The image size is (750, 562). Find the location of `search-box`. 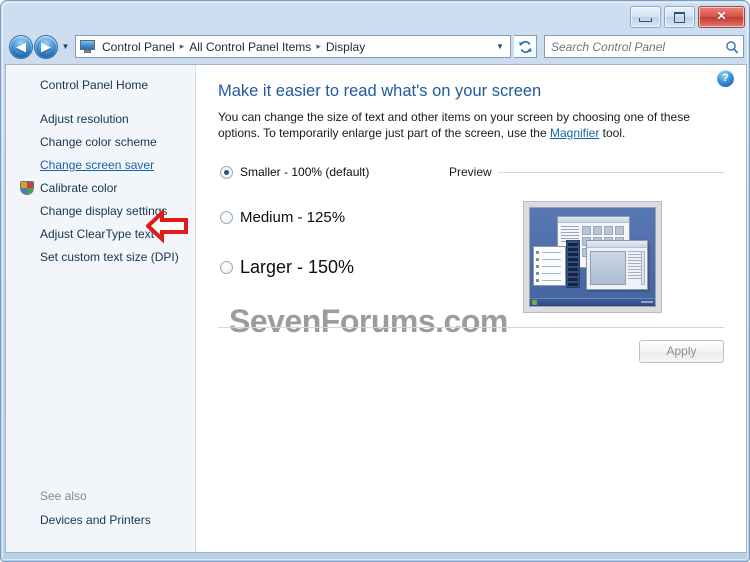

search-box is located at coordinates (644, 46).